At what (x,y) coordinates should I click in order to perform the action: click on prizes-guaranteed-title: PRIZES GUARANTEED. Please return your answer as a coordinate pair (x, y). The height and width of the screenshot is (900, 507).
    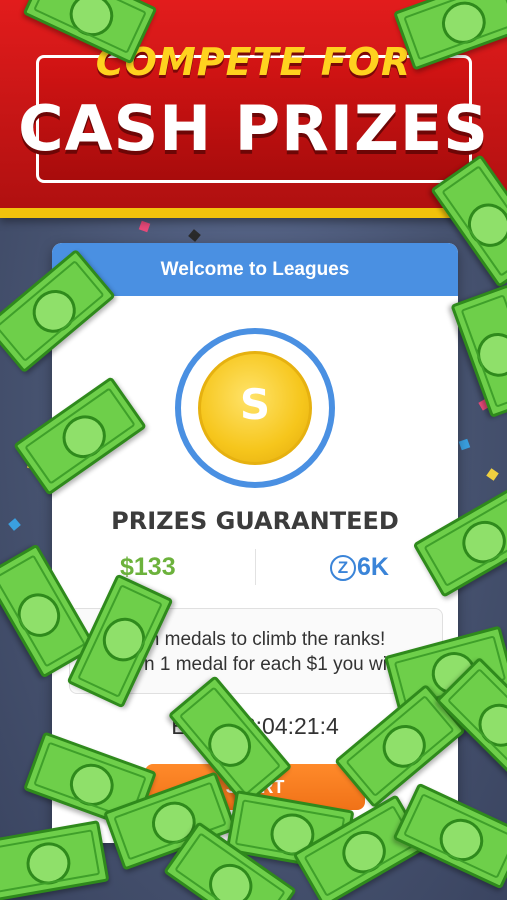
    Looking at the image, I should click on (255, 521).